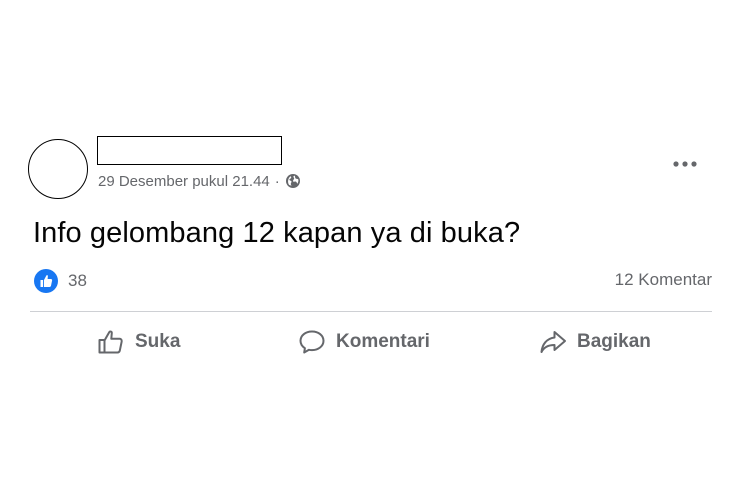  Describe the element at coordinates (277, 233) in the screenshot. I see `post-text: Info gelombang 12 kapan ya di buka?` at that location.